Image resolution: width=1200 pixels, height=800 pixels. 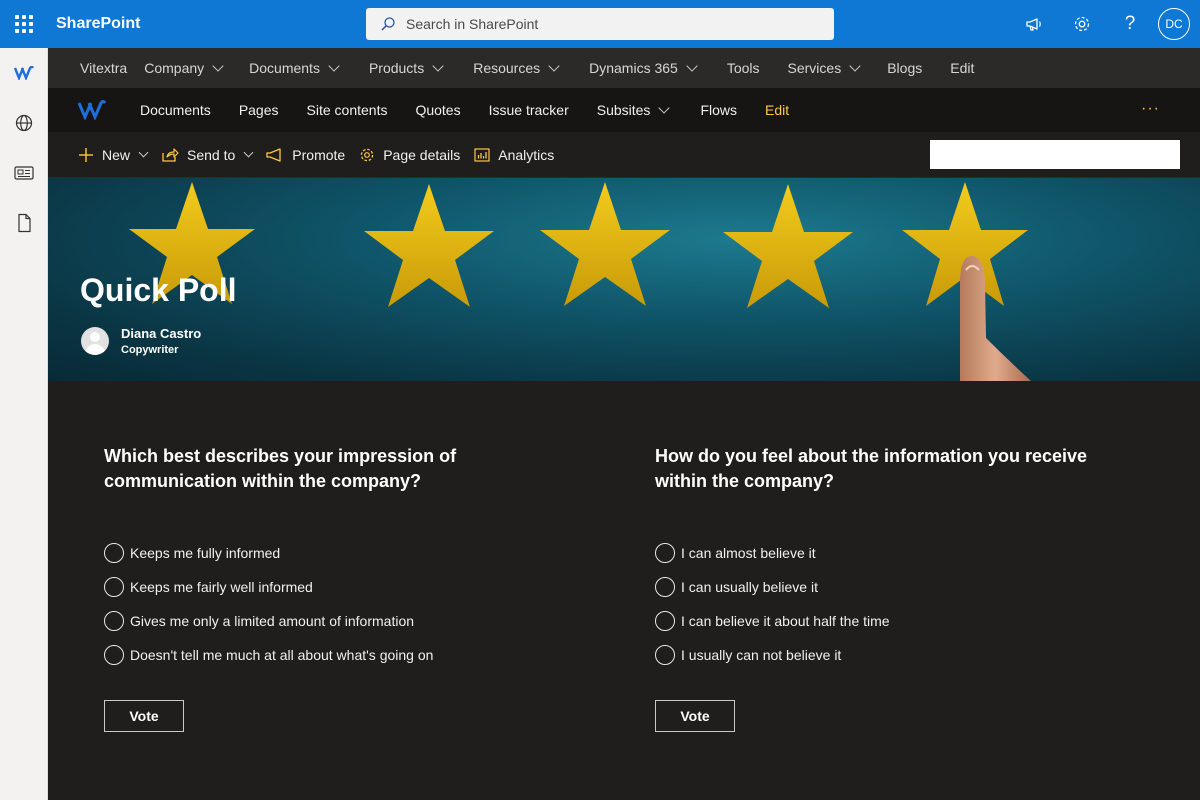 I want to click on new-button: New, so click(x=113, y=155).